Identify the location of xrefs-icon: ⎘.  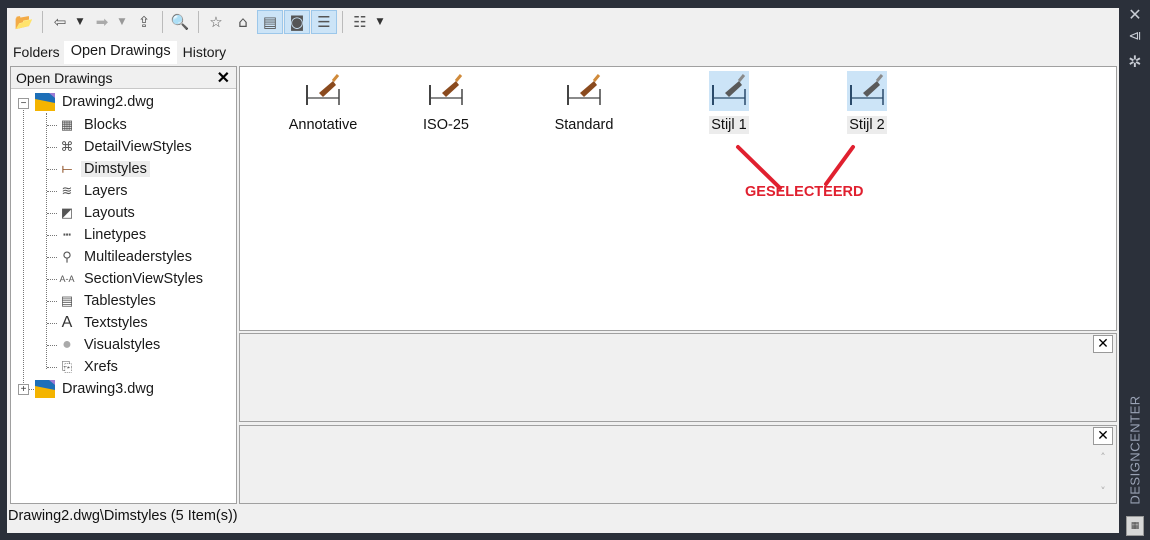
(67, 366).